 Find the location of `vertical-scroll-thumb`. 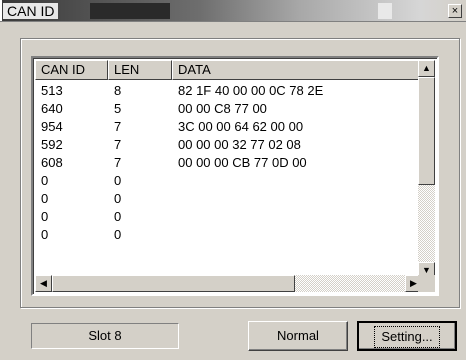

vertical-scroll-thumb is located at coordinates (426, 131).